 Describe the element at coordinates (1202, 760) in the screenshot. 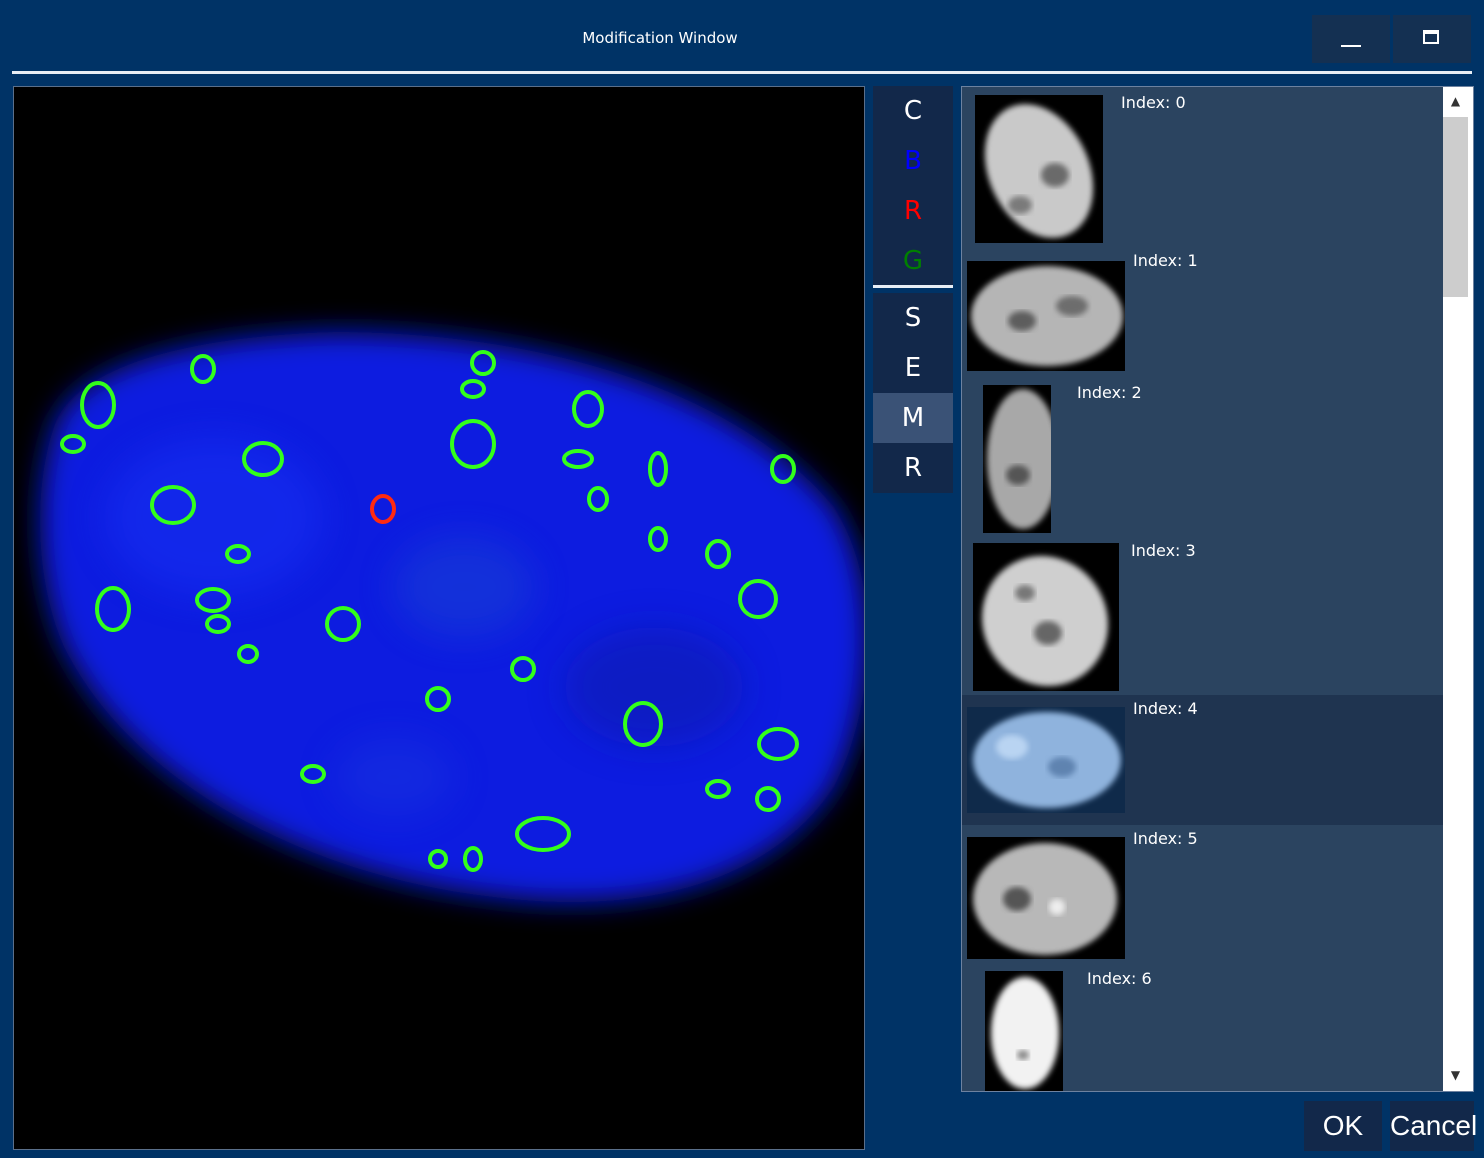

I see `list-item: Index: 4` at that location.